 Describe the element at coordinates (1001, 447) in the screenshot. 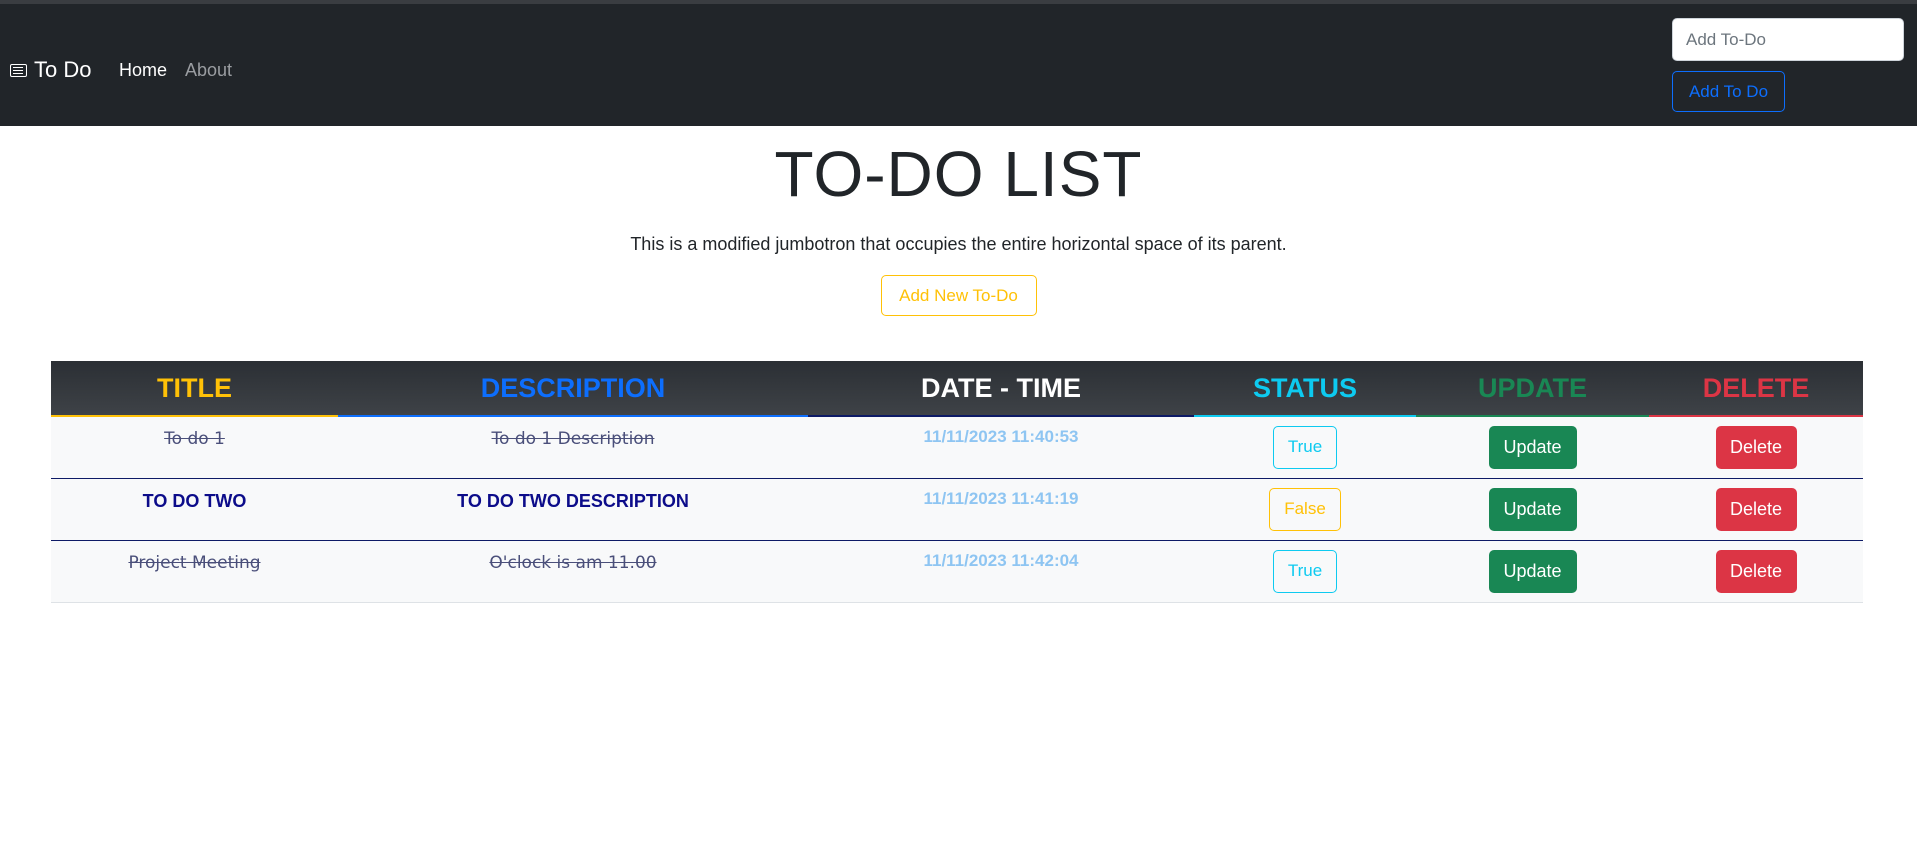

I see `todo-datetime: 11/11/2023 11:40:53` at that location.